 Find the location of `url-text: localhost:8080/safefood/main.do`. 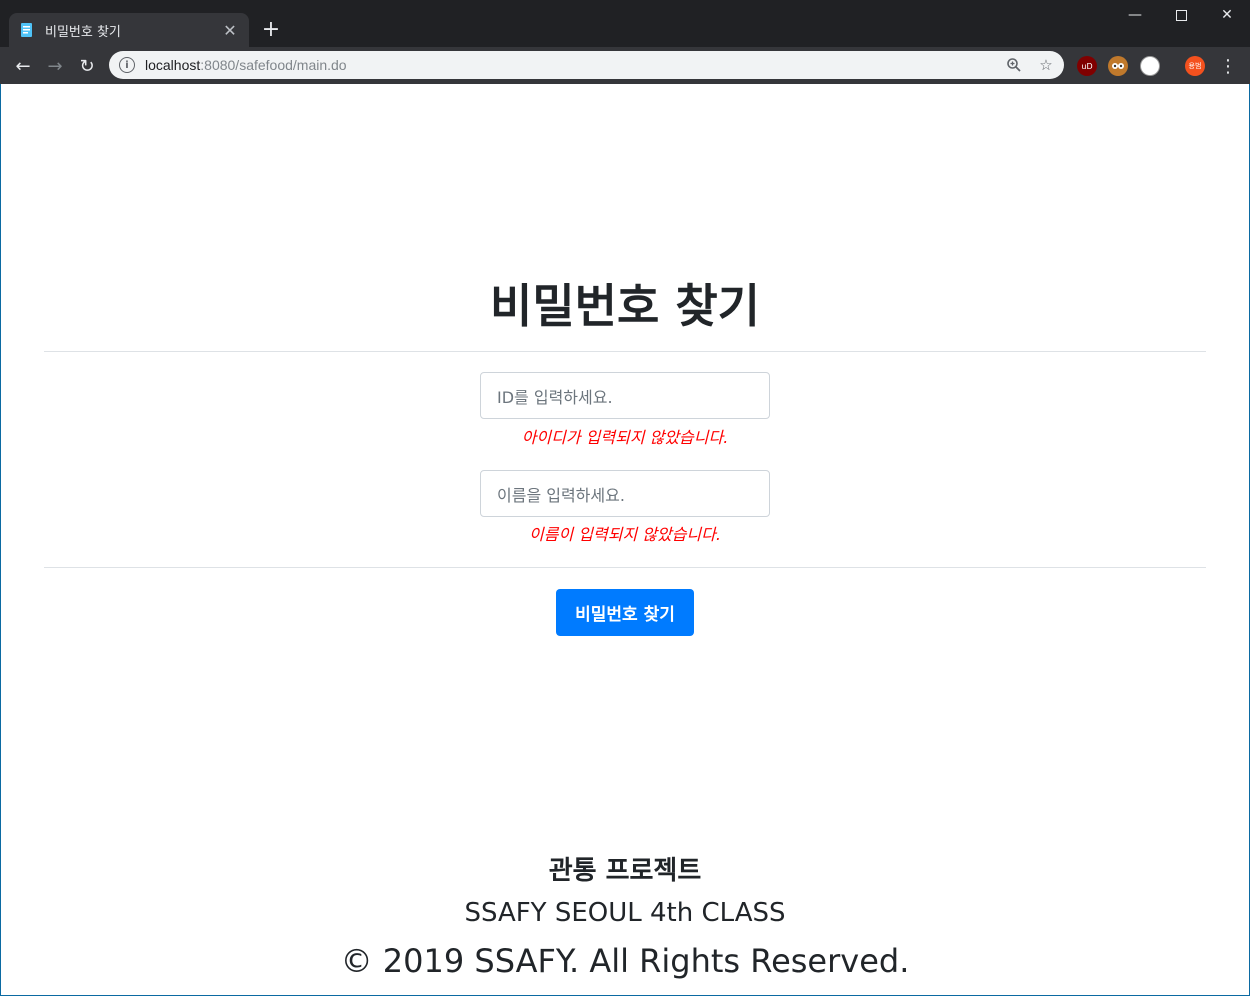

url-text: localhost:8080/safefood/main.do is located at coordinates (246, 65).